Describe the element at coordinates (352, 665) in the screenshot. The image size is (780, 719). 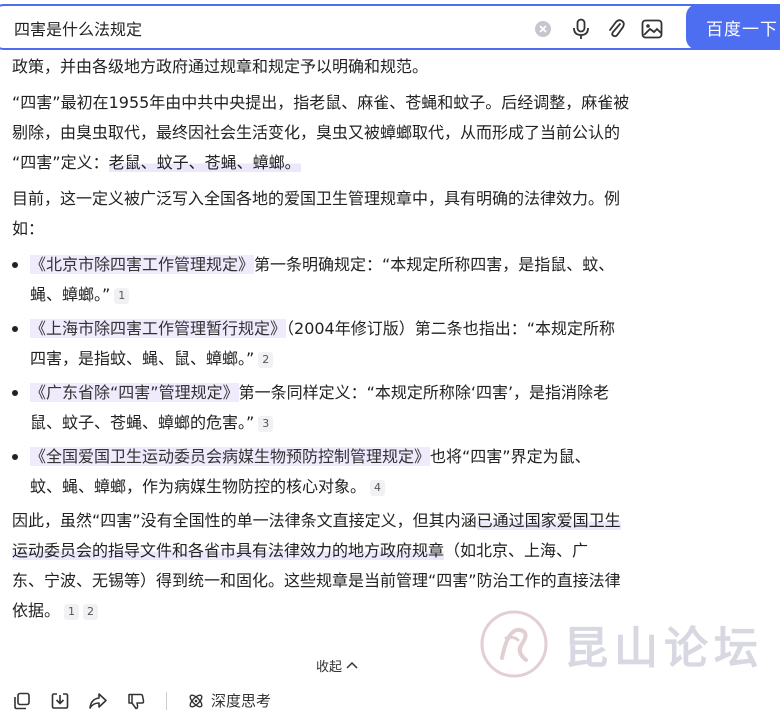
I see `chevron-up-icon` at that location.